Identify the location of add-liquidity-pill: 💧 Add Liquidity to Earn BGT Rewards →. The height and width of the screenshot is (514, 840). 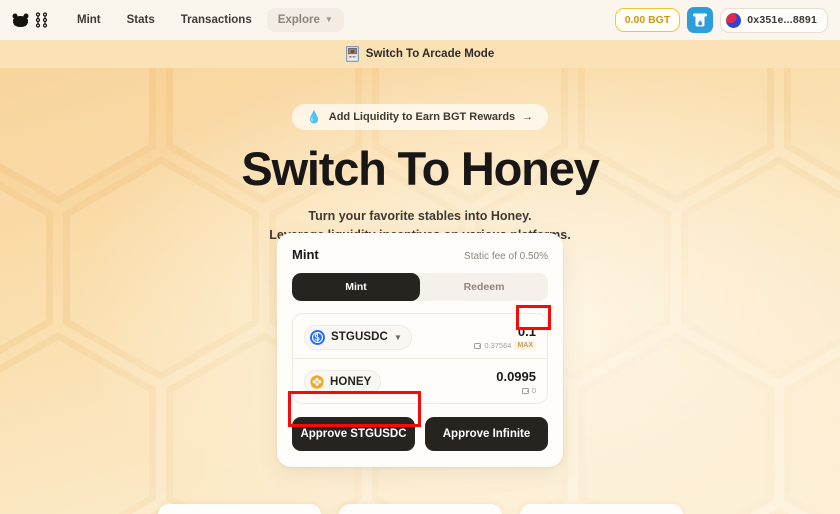
(420, 117).